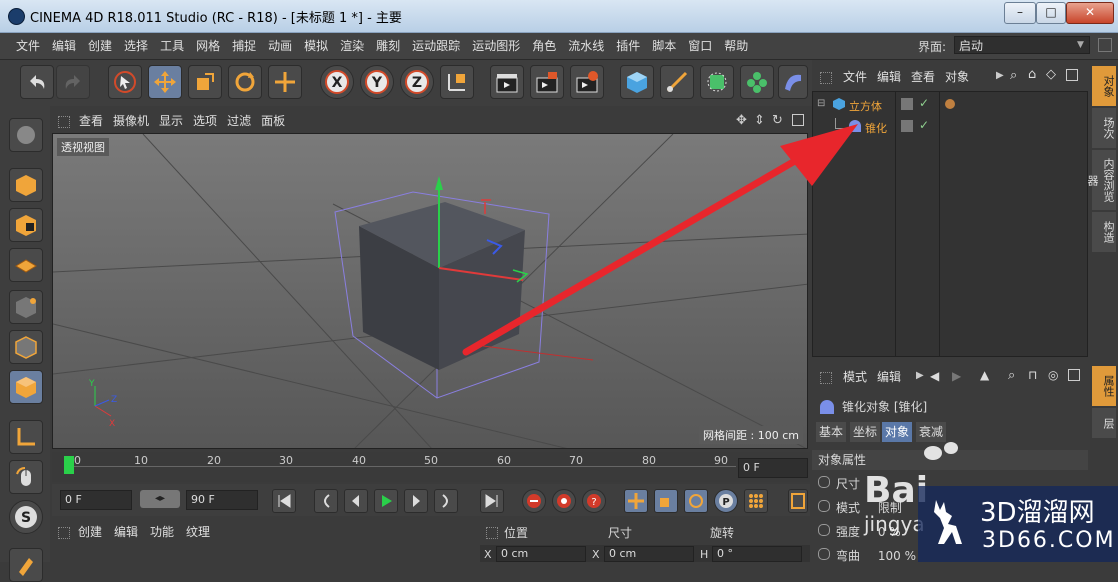 The width and height of the screenshot is (1118, 582). I want to click on next-key-button, so click(446, 501).